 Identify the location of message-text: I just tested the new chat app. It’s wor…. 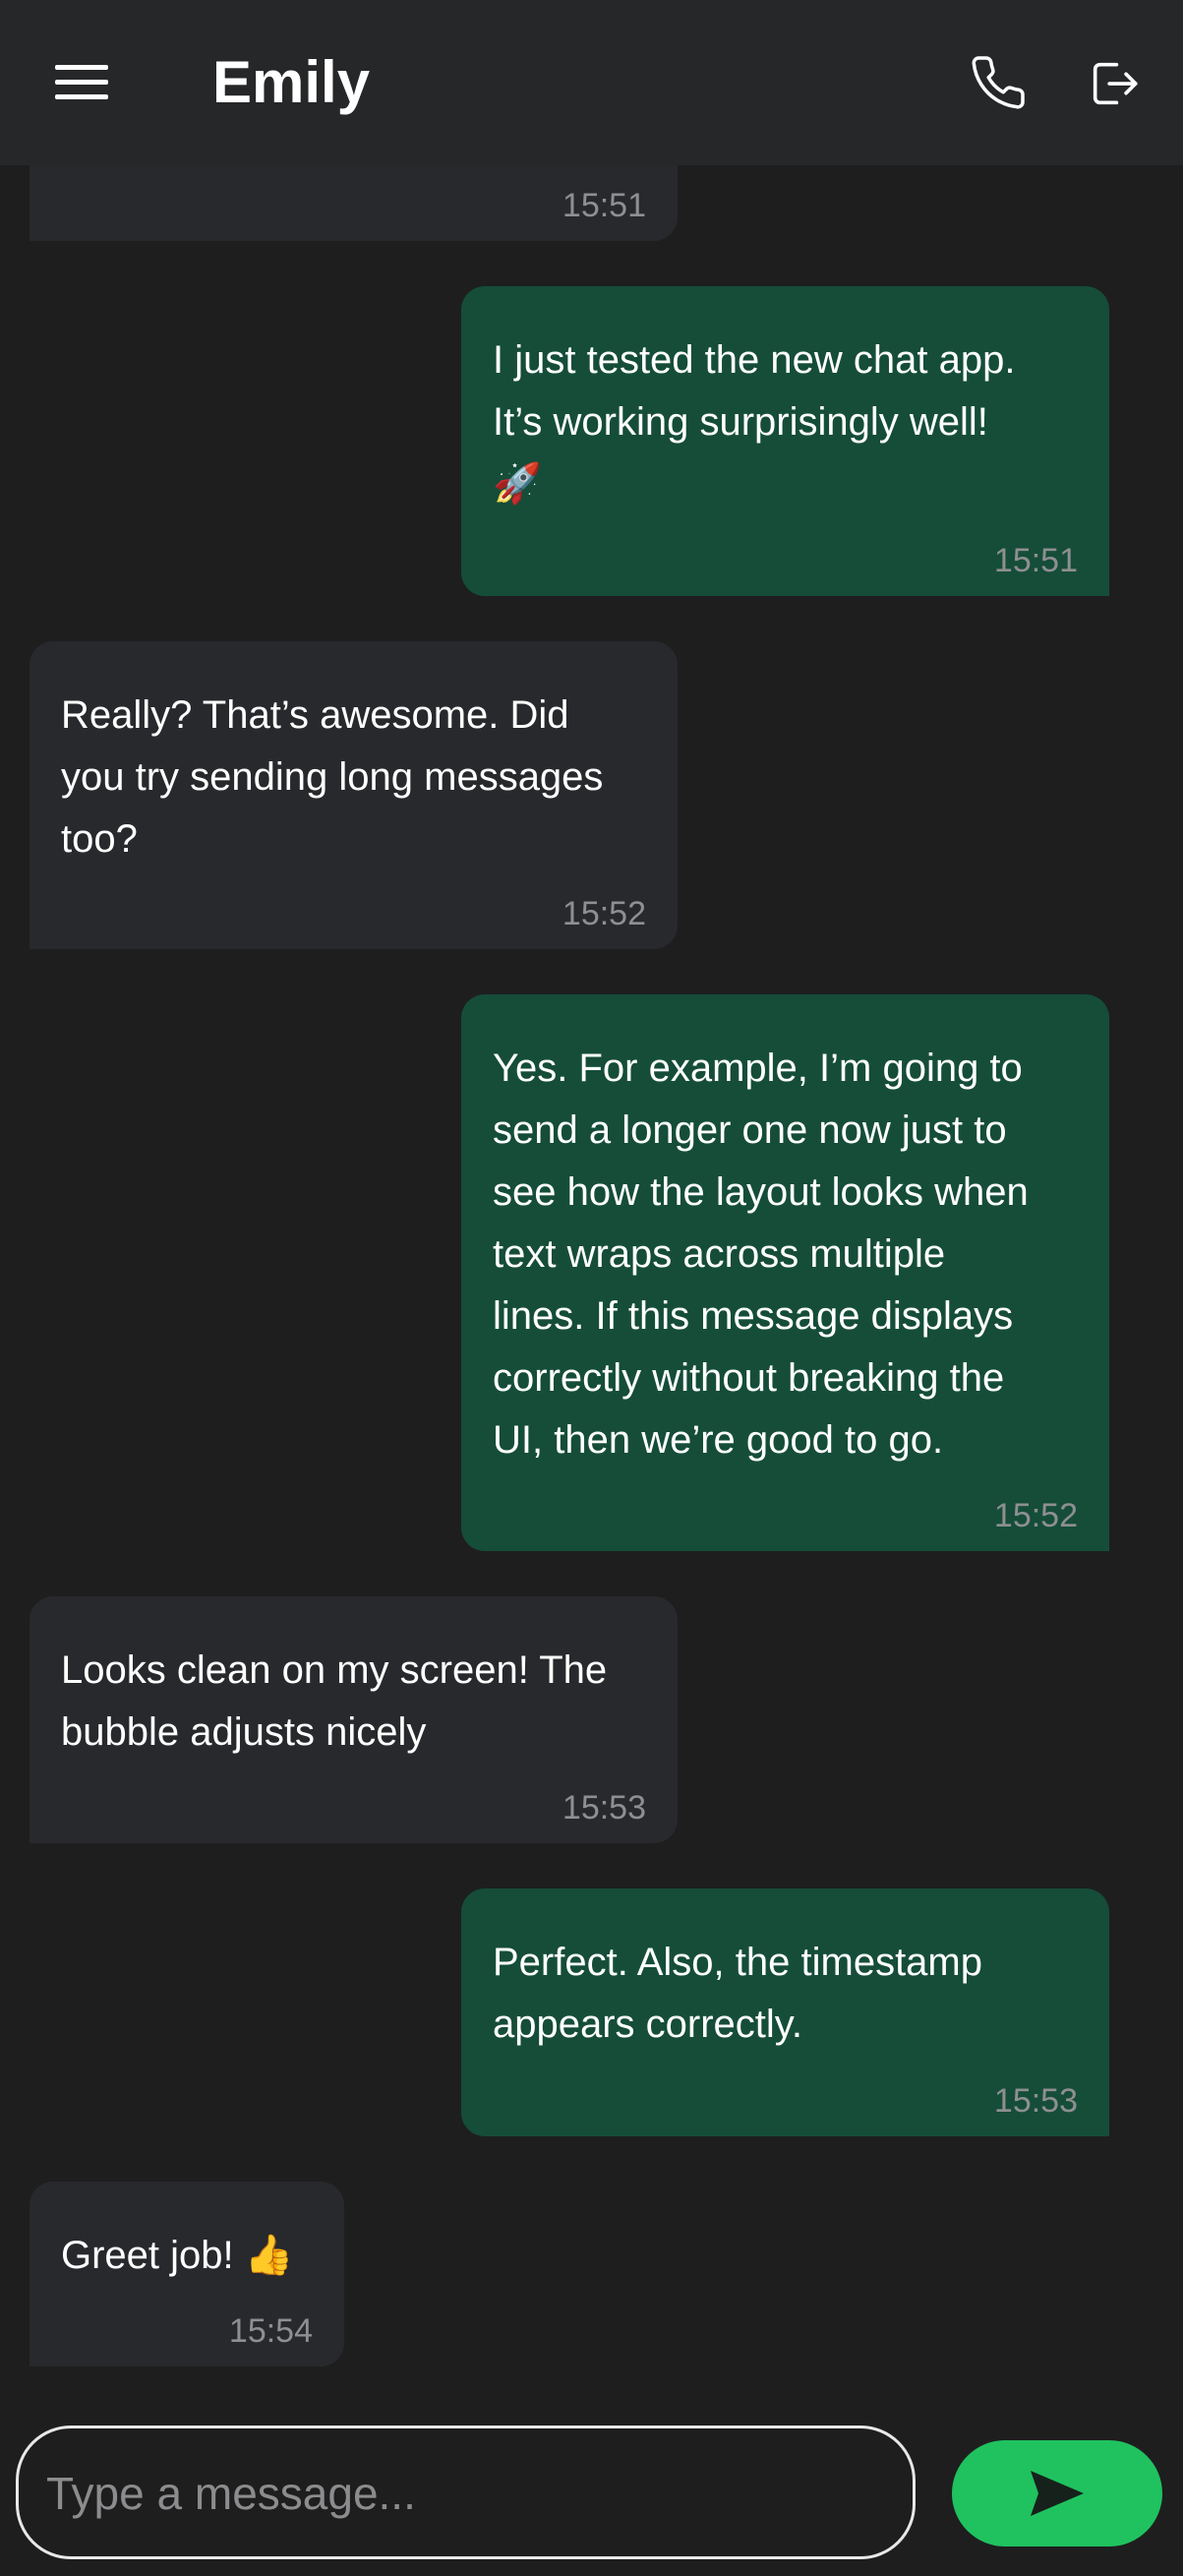
(754, 422).